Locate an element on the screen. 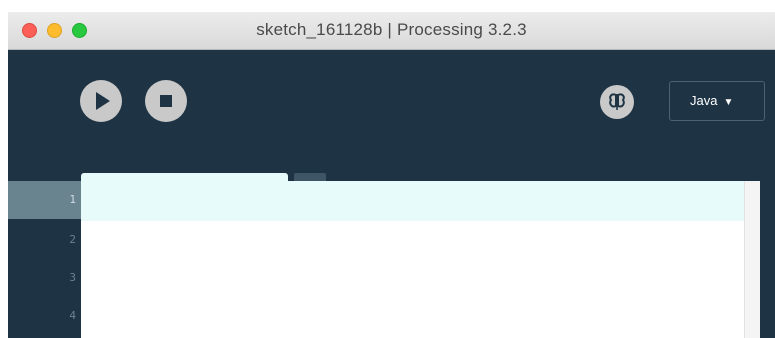 This screenshot has width=775, height=338. debugger-butterfly-icon is located at coordinates (617, 101).